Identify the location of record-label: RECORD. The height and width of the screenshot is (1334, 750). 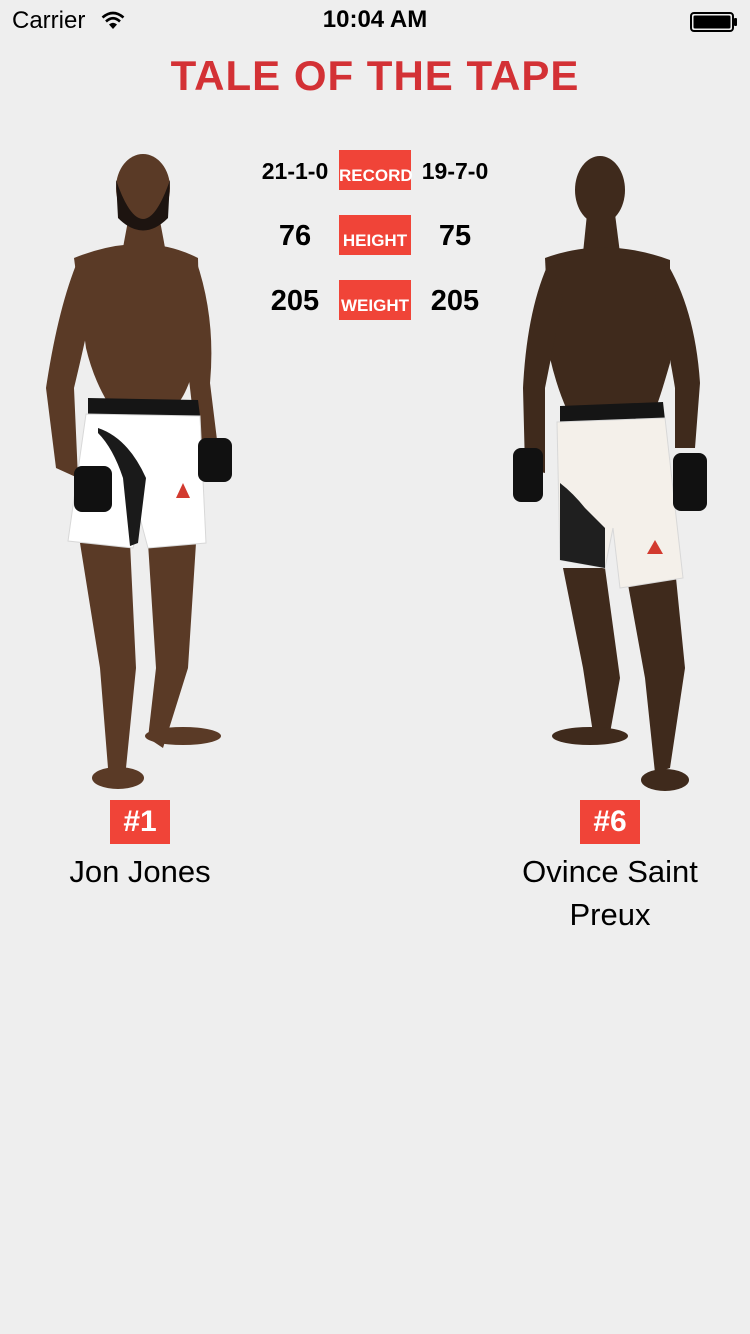
(376, 170).